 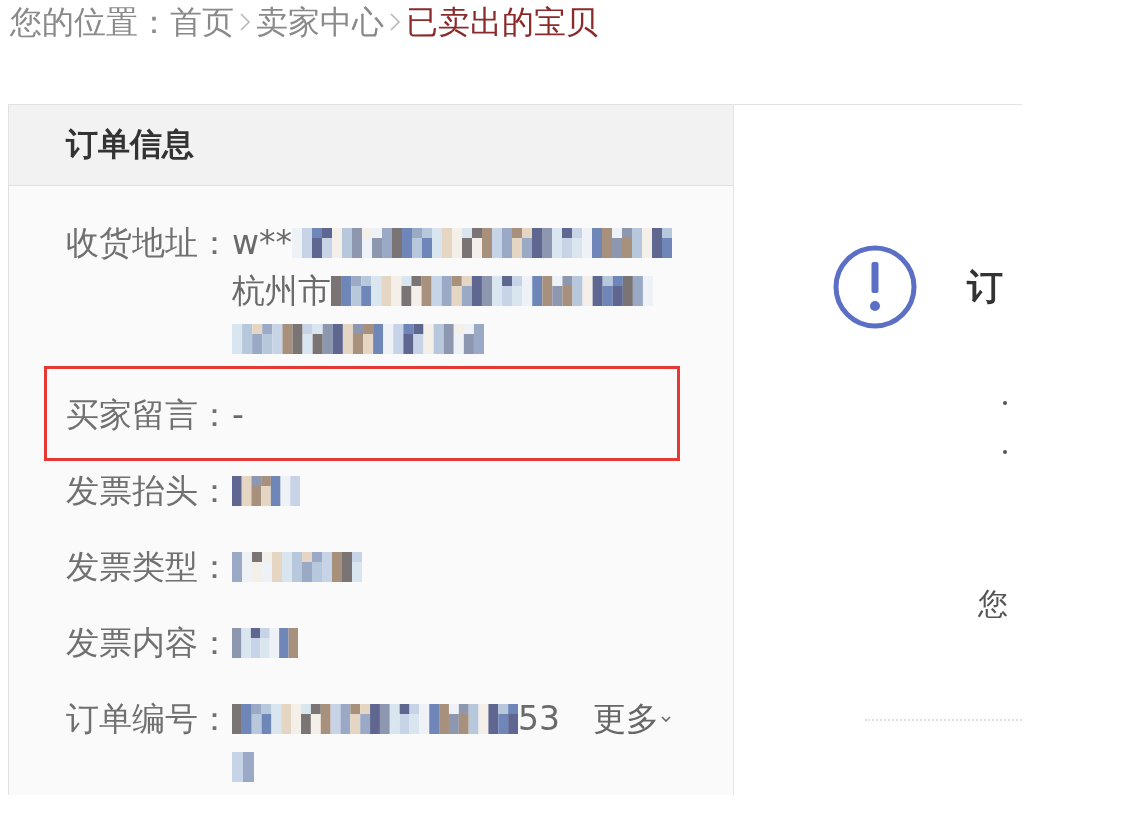 I want to click on field-label: 发票抬头：, so click(x=149, y=491).